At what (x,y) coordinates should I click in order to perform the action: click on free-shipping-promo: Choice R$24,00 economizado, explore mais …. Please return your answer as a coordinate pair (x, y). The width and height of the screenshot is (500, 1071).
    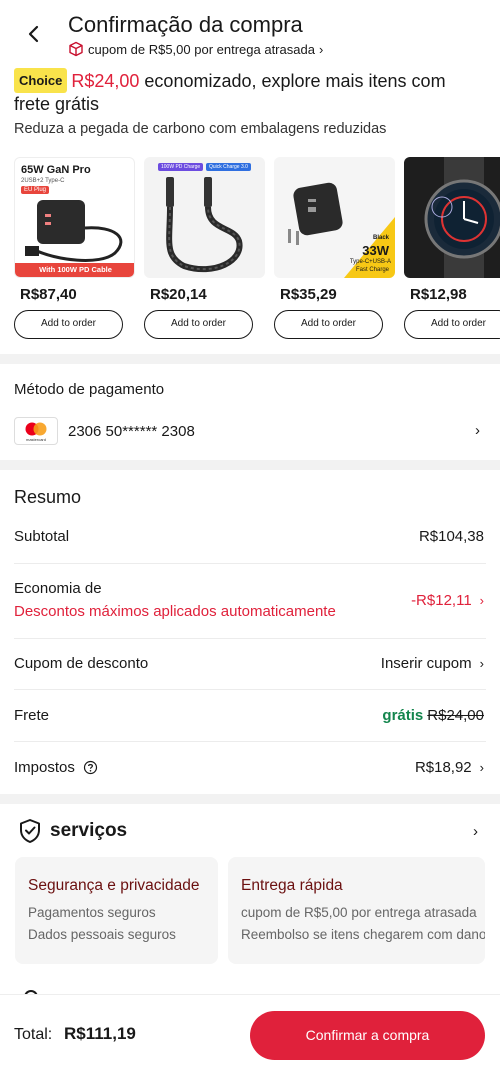
    Looking at the image, I should click on (249, 92).